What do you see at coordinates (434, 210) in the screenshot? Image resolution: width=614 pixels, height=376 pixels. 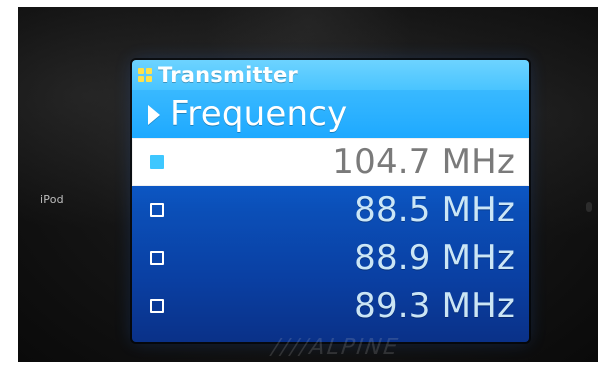 I see `frequency-value: 88.5 MHz` at bounding box center [434, 210].